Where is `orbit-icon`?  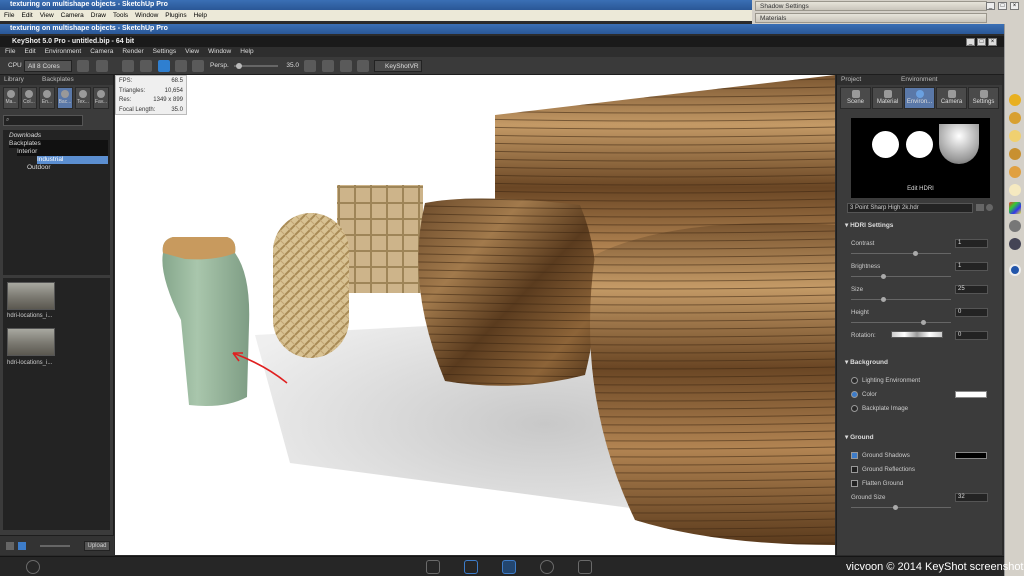 orbit-icon is located at coordinates (1015, 244).